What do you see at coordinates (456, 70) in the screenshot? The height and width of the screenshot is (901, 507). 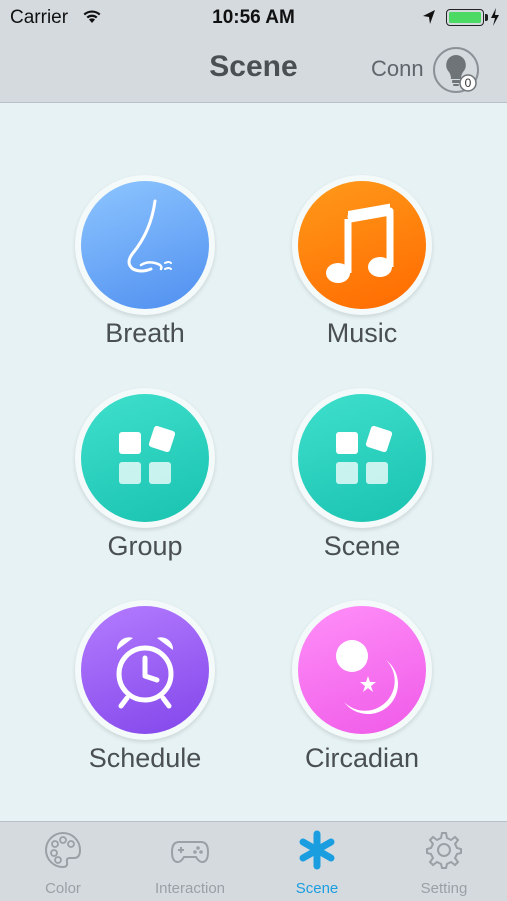 I see `bulb-connection-button: 0` at bounding box center [456, 70].